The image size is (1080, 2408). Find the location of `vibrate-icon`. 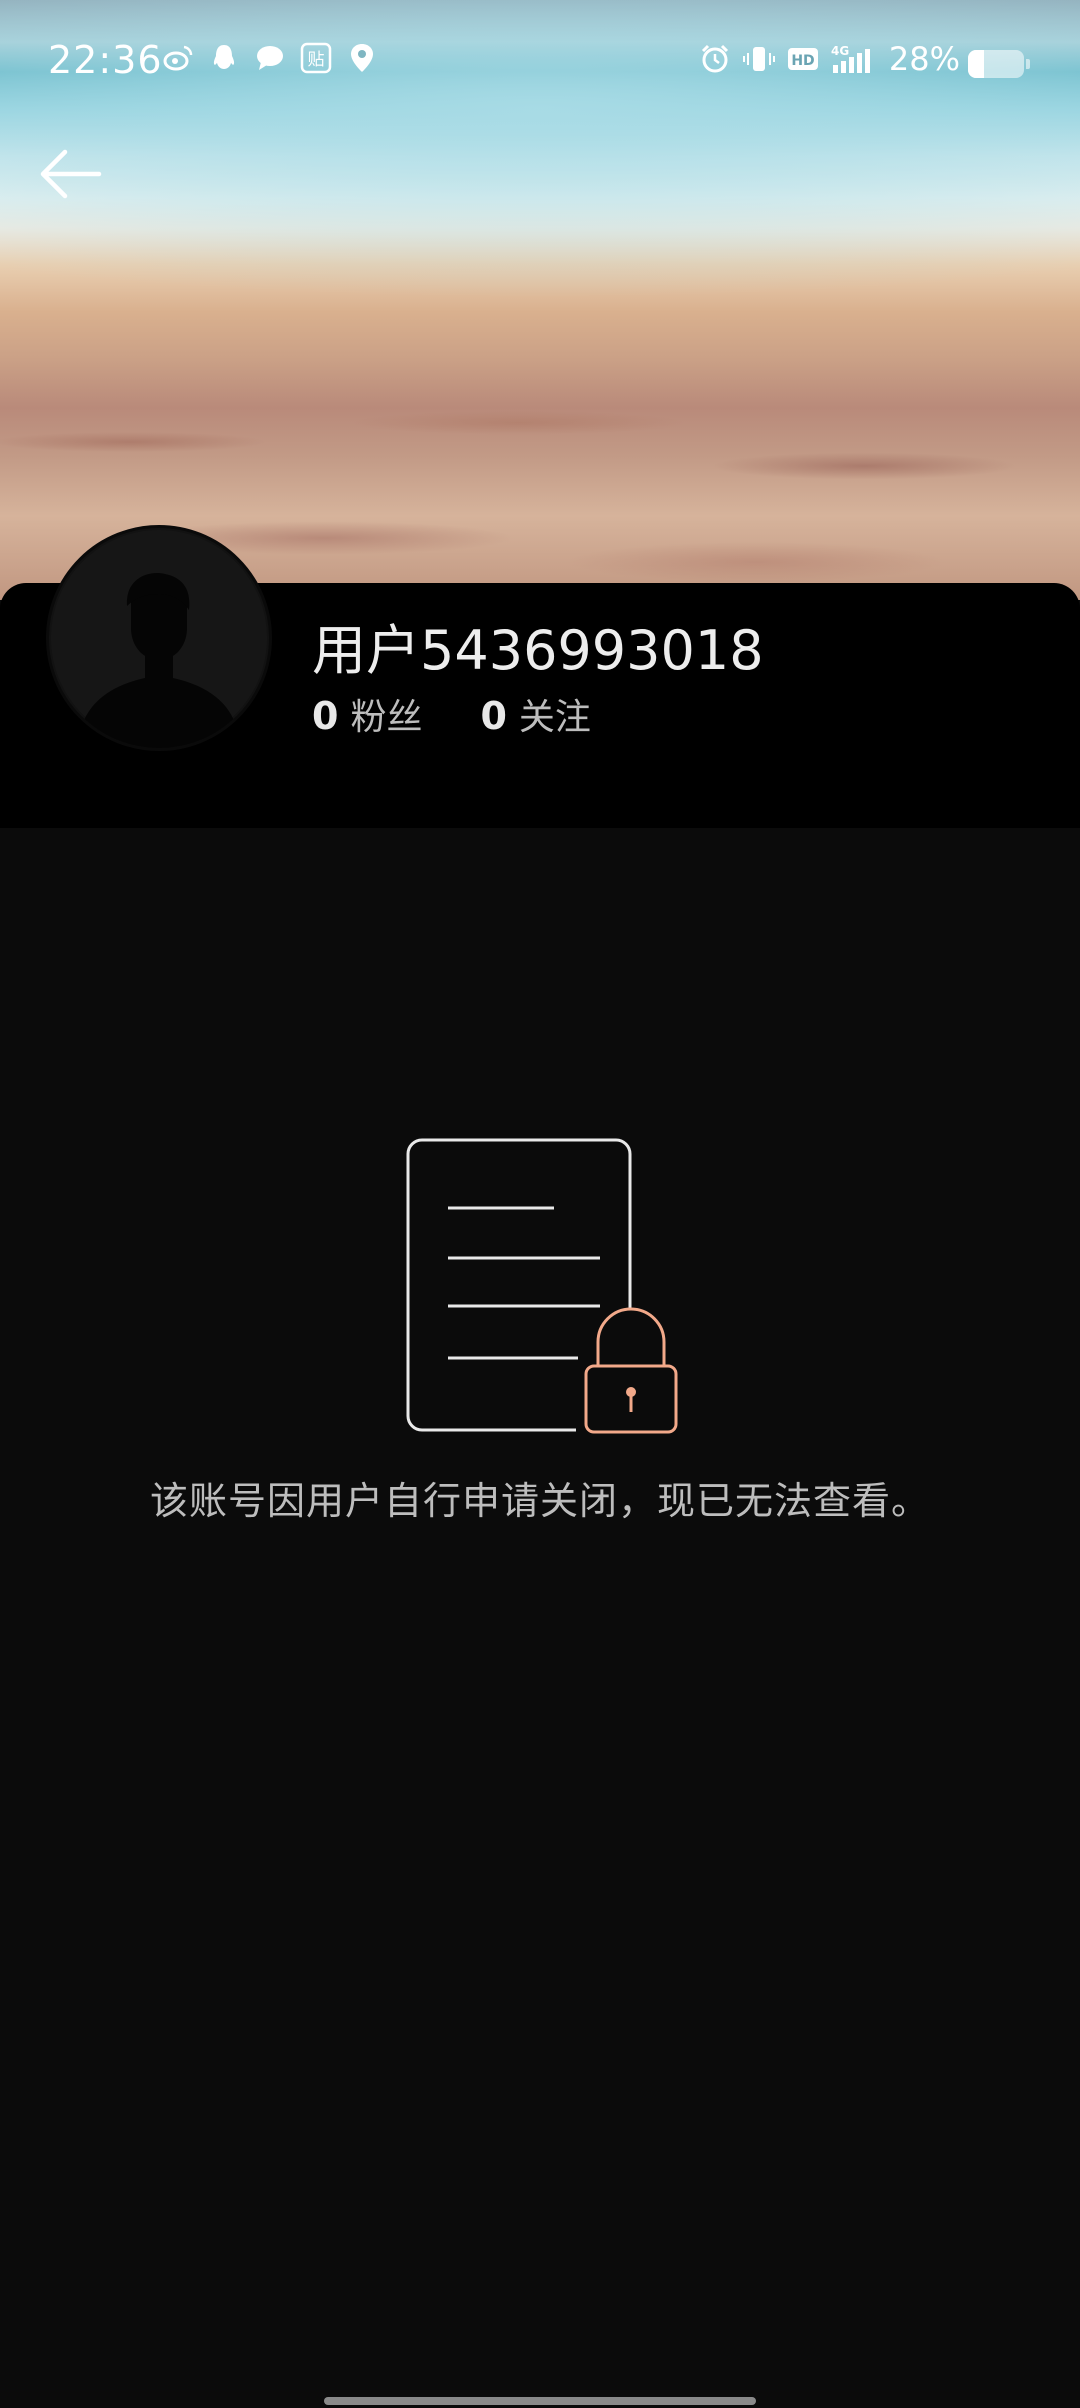

vibrate-icon is located at coordinates (758, 59).